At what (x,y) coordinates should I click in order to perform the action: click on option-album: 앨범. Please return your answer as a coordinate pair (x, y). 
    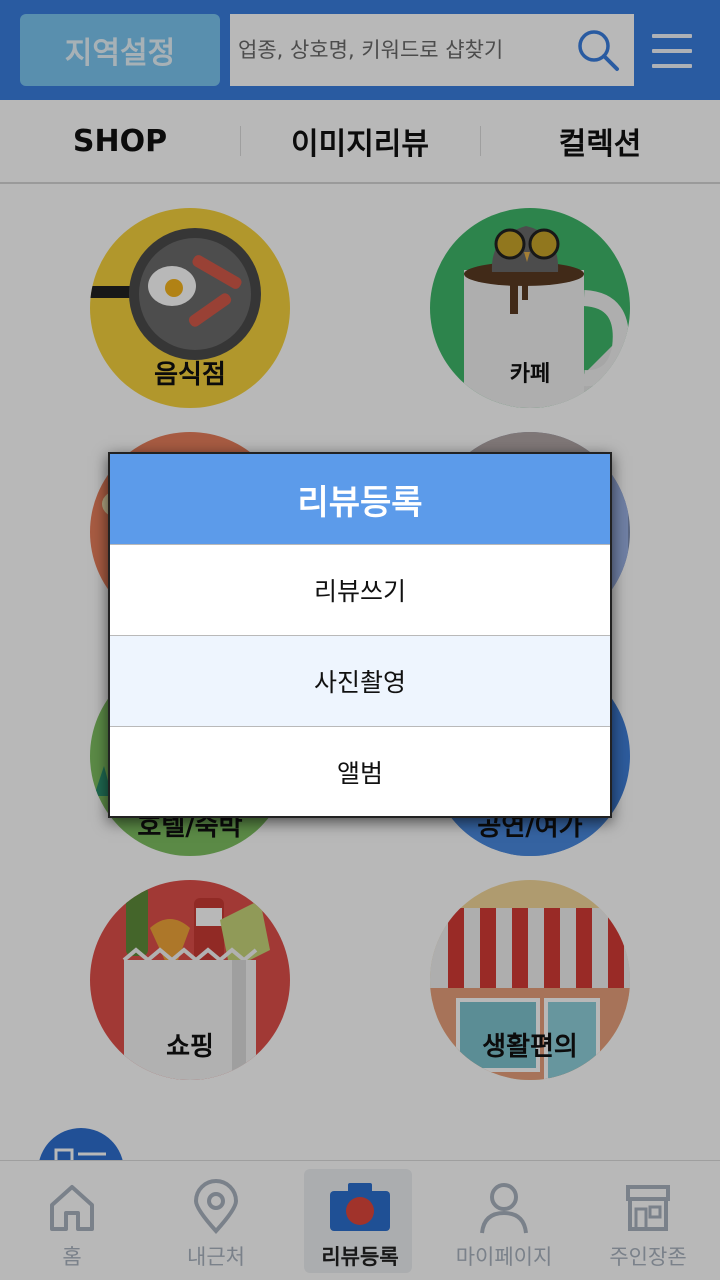
    Looking at the image, I should click on (360, 771).